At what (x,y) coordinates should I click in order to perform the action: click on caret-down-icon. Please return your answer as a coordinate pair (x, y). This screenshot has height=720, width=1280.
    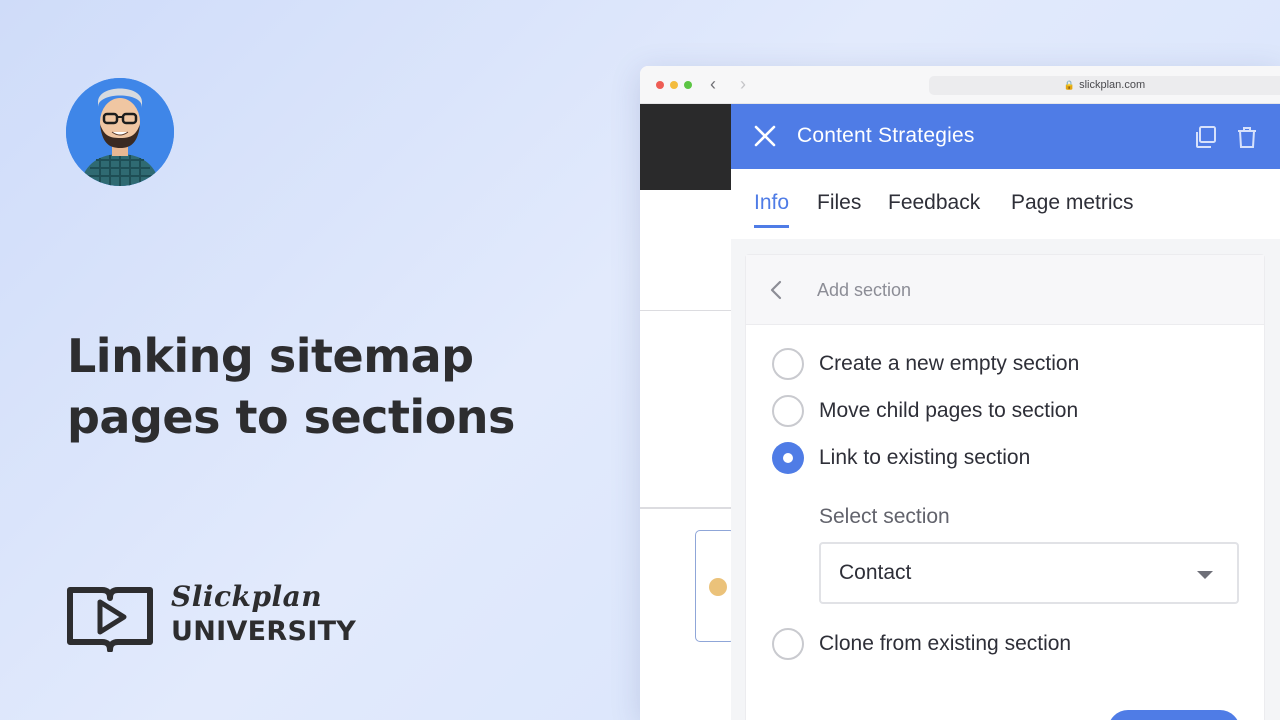
    Looking at the image, I should click on (1205, 575).